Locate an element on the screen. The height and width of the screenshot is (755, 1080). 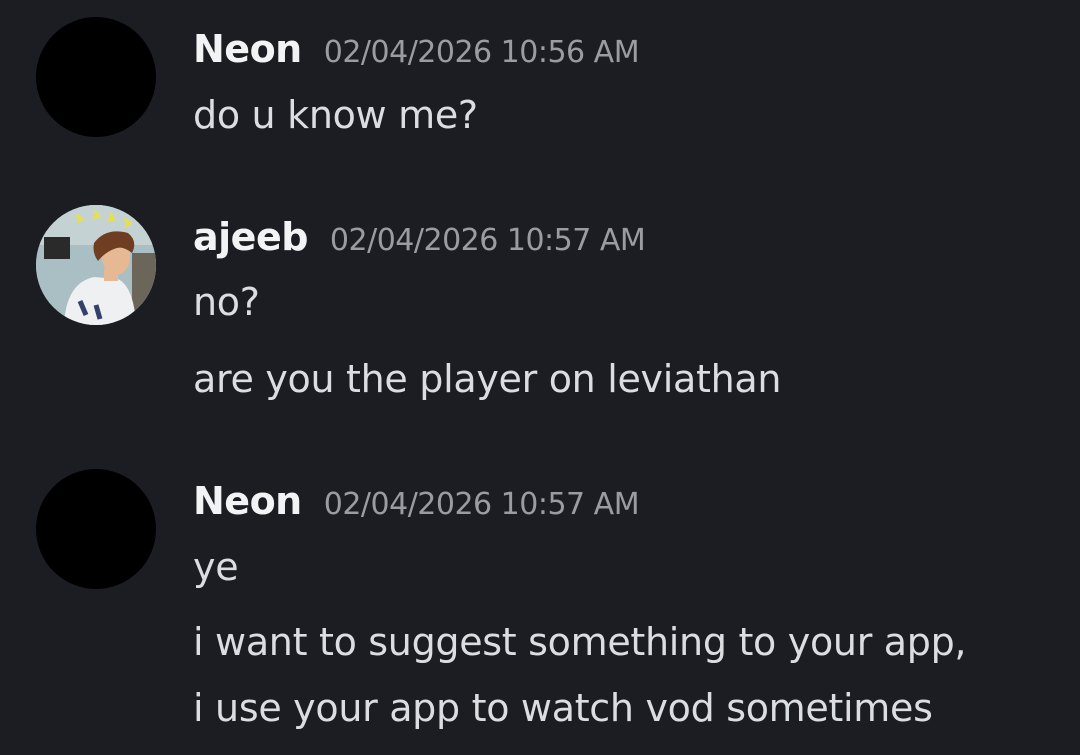
message-header: ajeeb 02/04/2026 10:57 AM is located at coordinates (419, 237).